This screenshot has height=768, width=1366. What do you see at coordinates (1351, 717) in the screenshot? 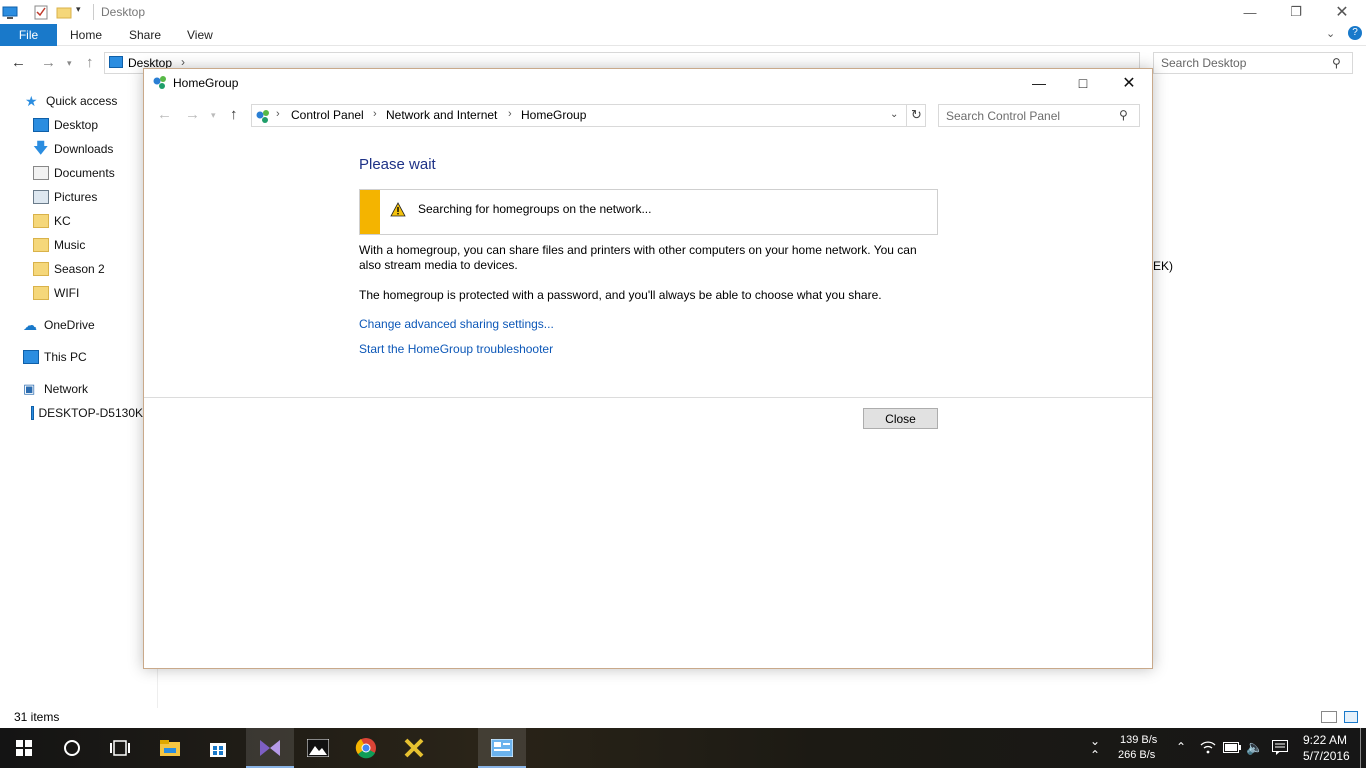
I see `large-icons-view-icon` at bounding box center [1351, 717].